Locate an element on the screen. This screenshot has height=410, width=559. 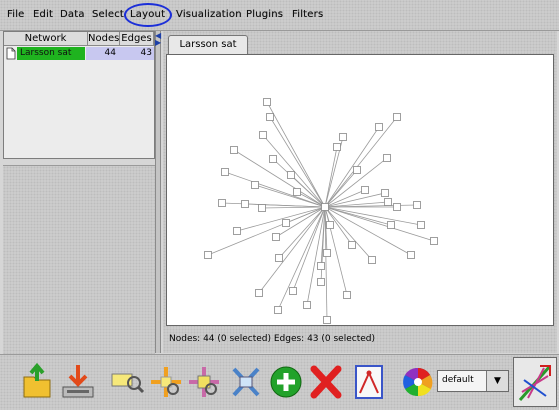
menu-data: Data is located at coordinates (72, 14).